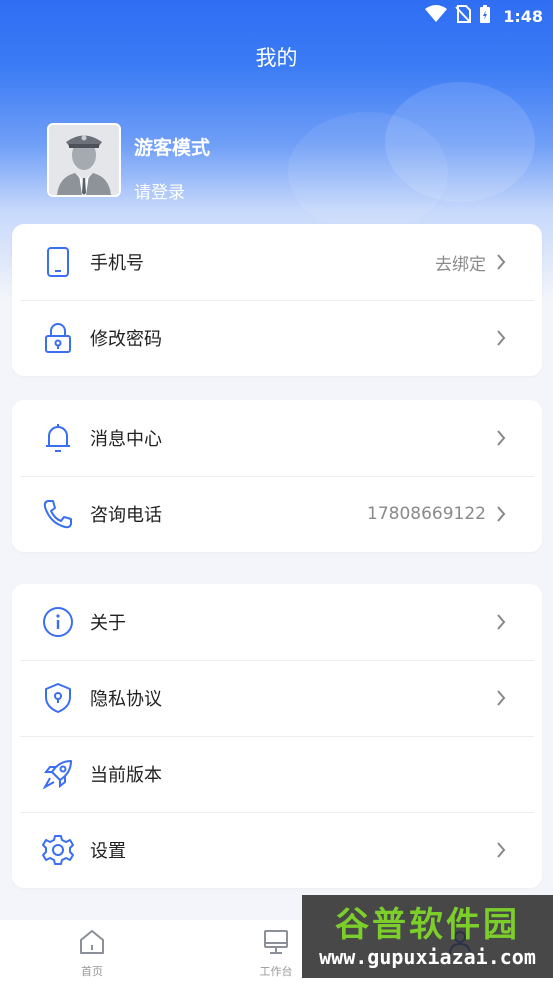 The image size is (553, 983). Describe the element at coordinates (126, 439) in the screenshot. I see `menu-item-label: 消息中心` at that location.